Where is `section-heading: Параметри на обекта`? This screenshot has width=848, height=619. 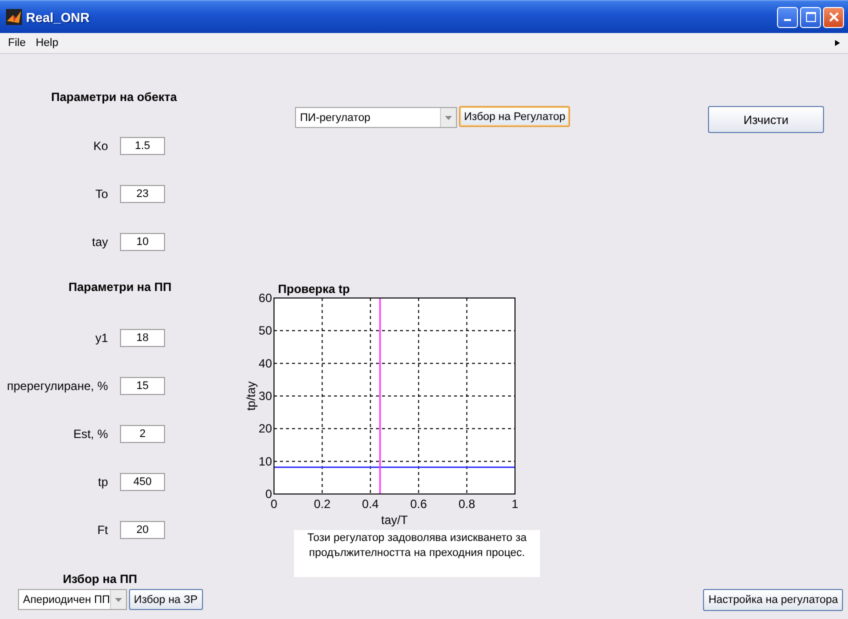
section-heading: Параметри на обекта is located at coordinates (114, 97).